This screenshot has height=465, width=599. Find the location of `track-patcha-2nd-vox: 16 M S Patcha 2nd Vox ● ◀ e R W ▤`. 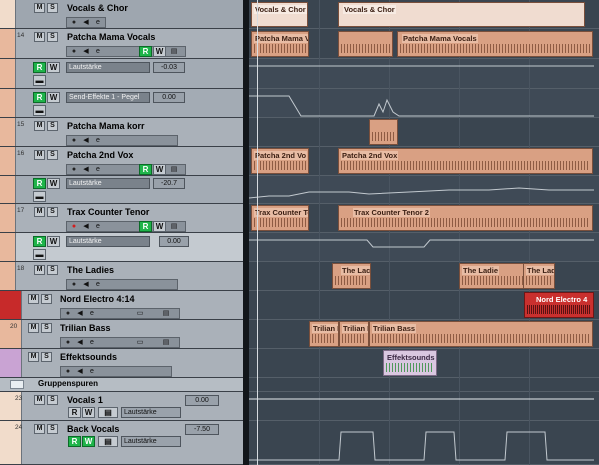

track-patcha-2nd-vox: 16 M S Patcha 2nd Vox ● ◀ e R W ▤ is located at coordinates (121, 161).